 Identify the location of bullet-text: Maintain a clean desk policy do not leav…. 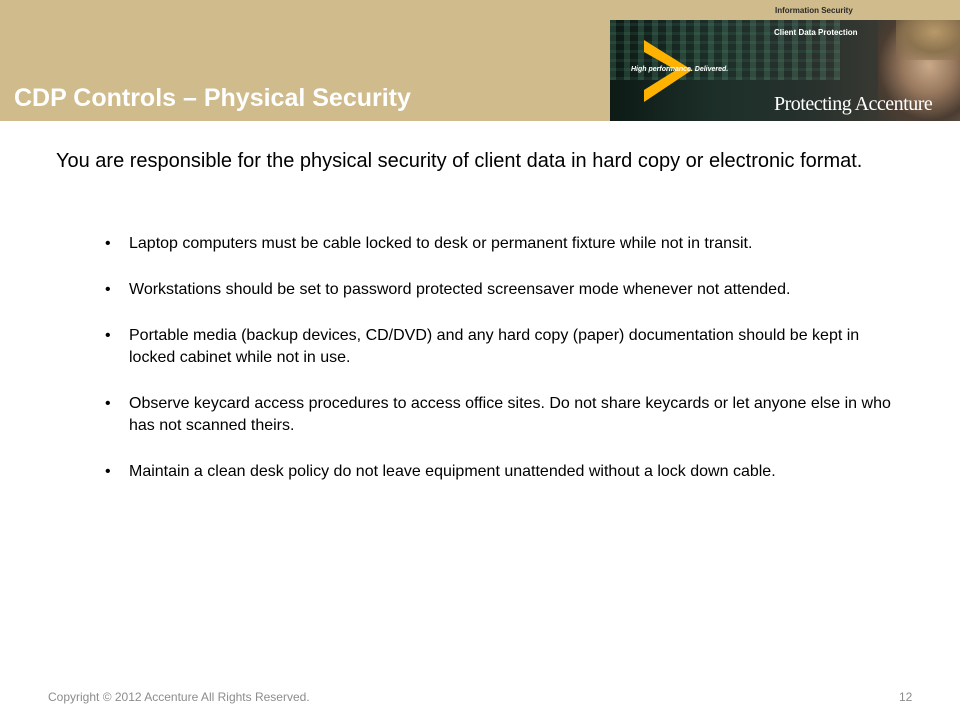
(452, 471).